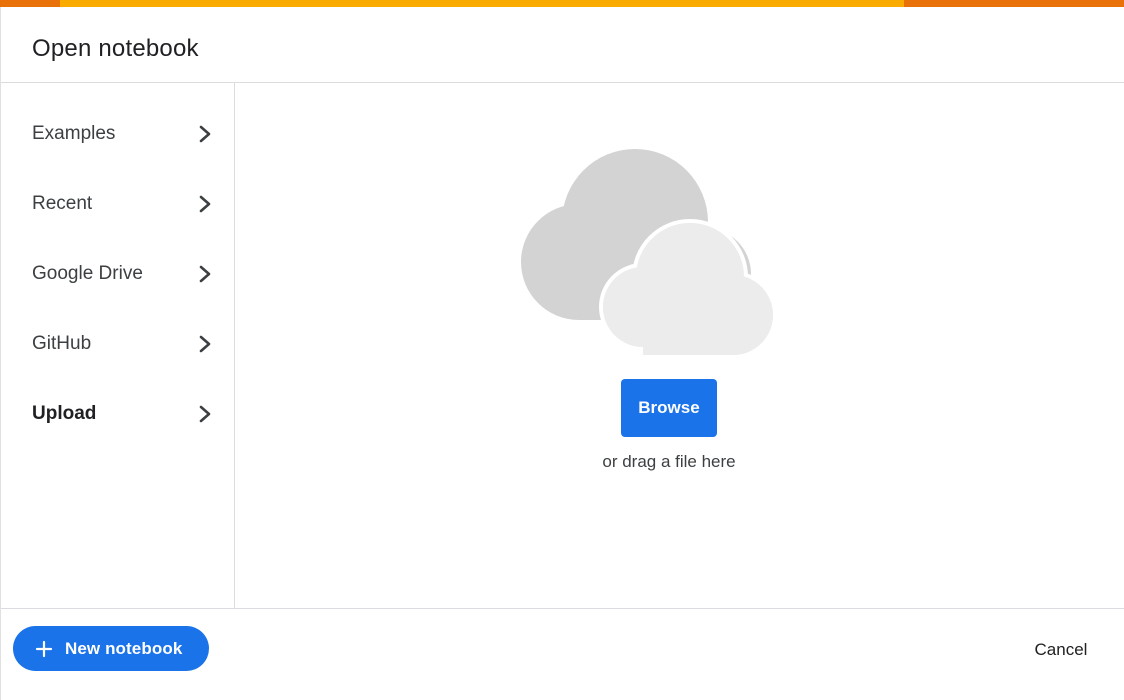 This screenshot has width=1124, height=700. I want to click on sidebar-item-label: Google Drive, so click(87, 273).